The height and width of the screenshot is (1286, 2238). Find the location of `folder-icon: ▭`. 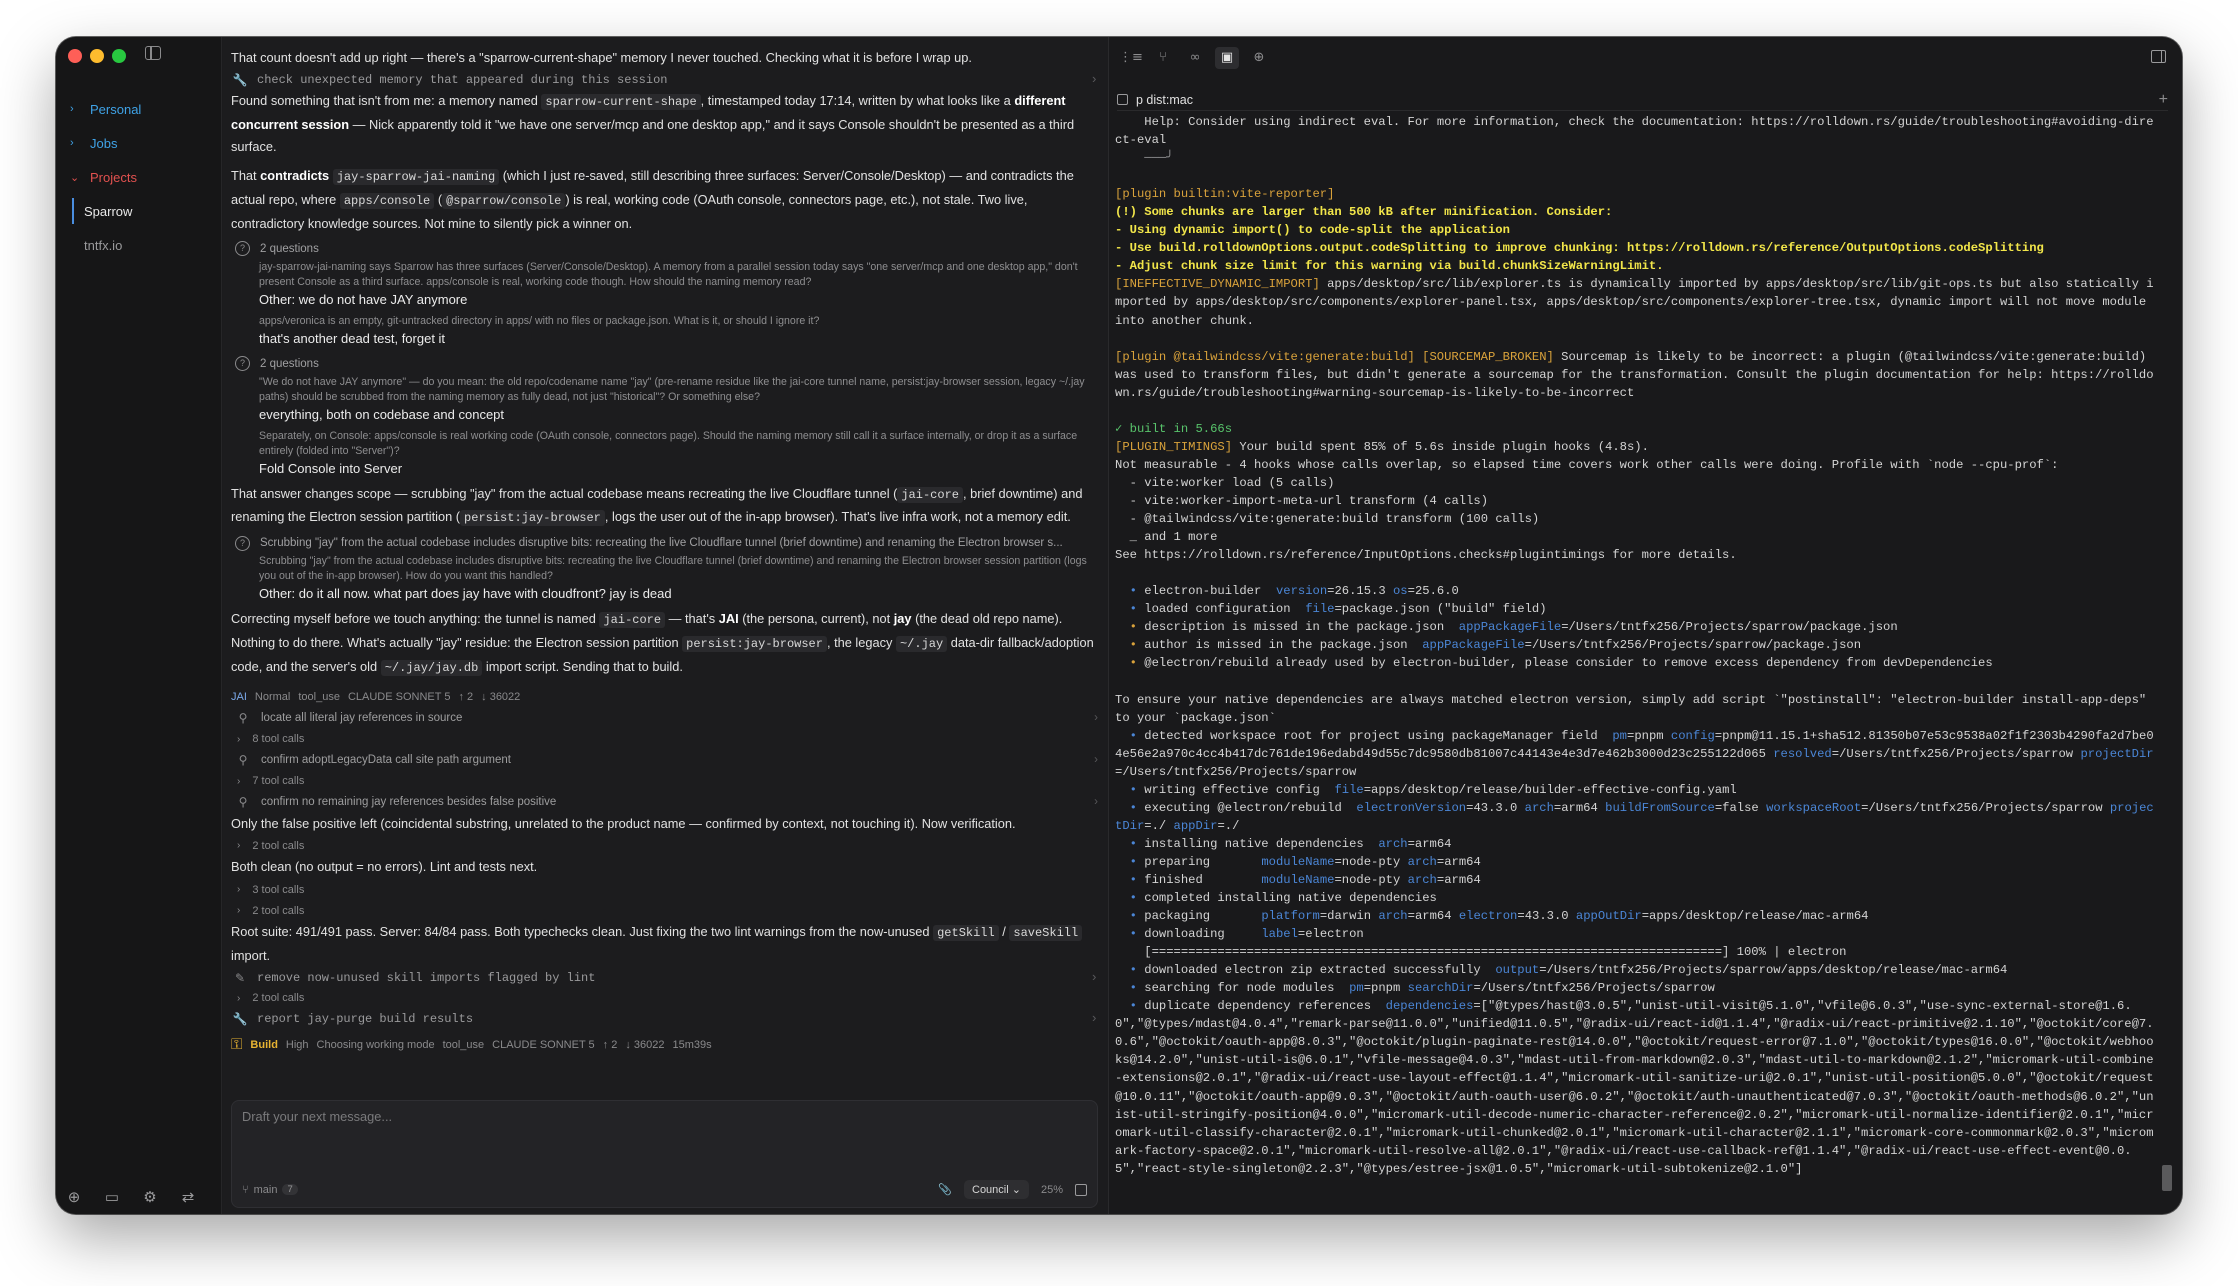

folder-icon: ▭ is located at coordinates (112, 1198).